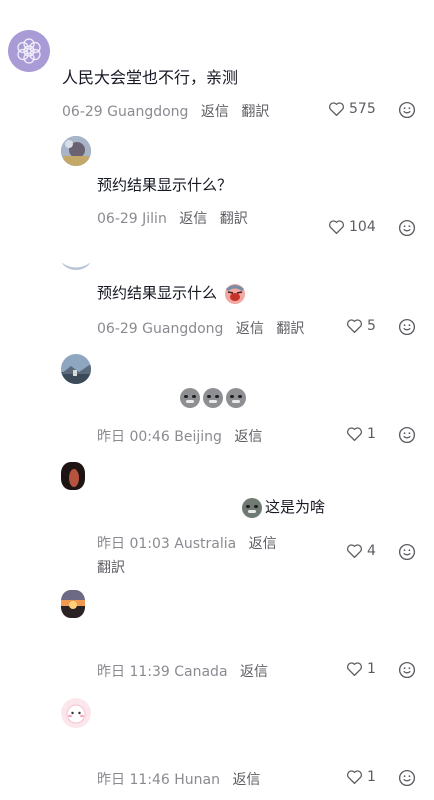 The height and width of the screenshot is (800, 434). Describe the element at coordinates (234, 293) in the screenshot. I see `crying-emoji-icon` at that location.